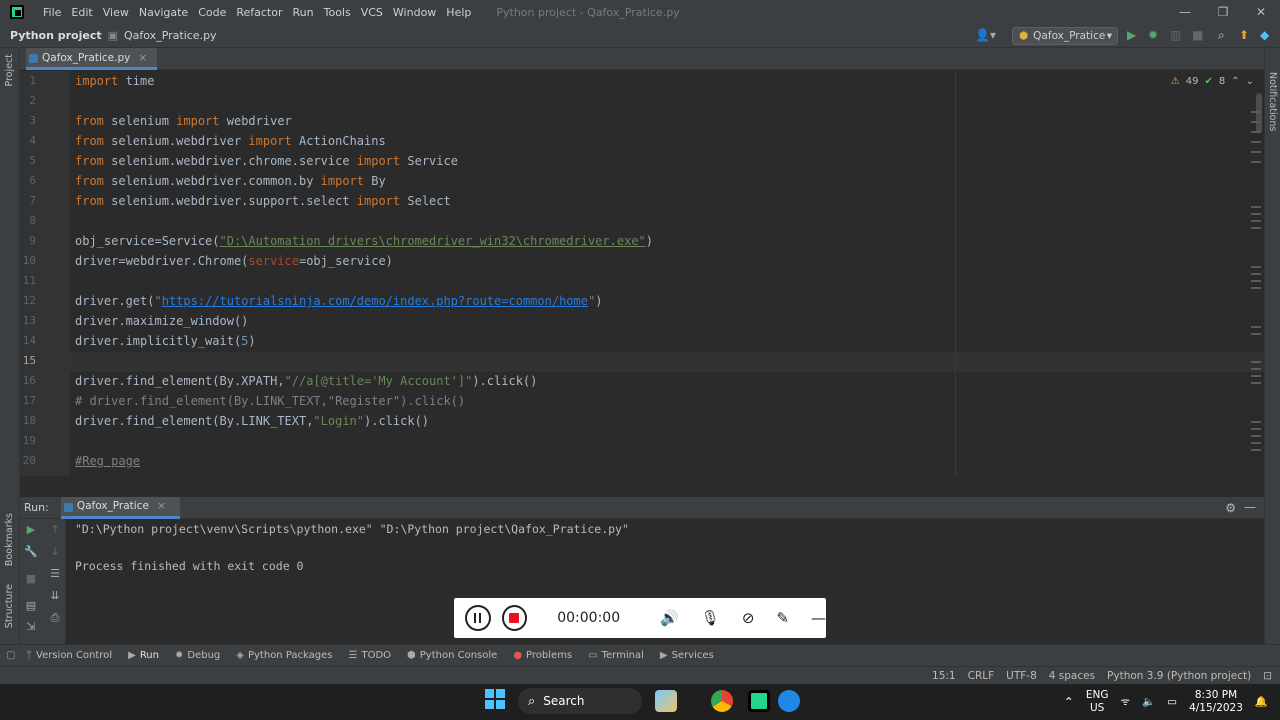  I want to click on run-icon: ▶, so click(1131, 35).